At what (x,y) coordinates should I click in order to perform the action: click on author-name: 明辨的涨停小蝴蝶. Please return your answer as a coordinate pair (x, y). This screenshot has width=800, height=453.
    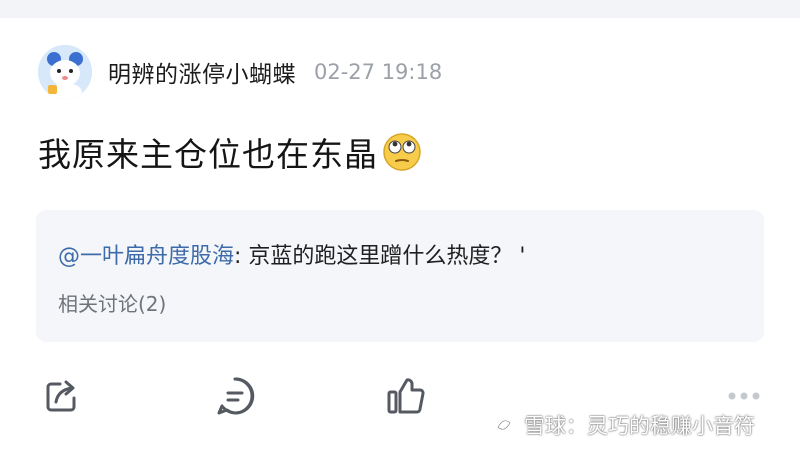
    Looking at the image, I should click on (202, 72).